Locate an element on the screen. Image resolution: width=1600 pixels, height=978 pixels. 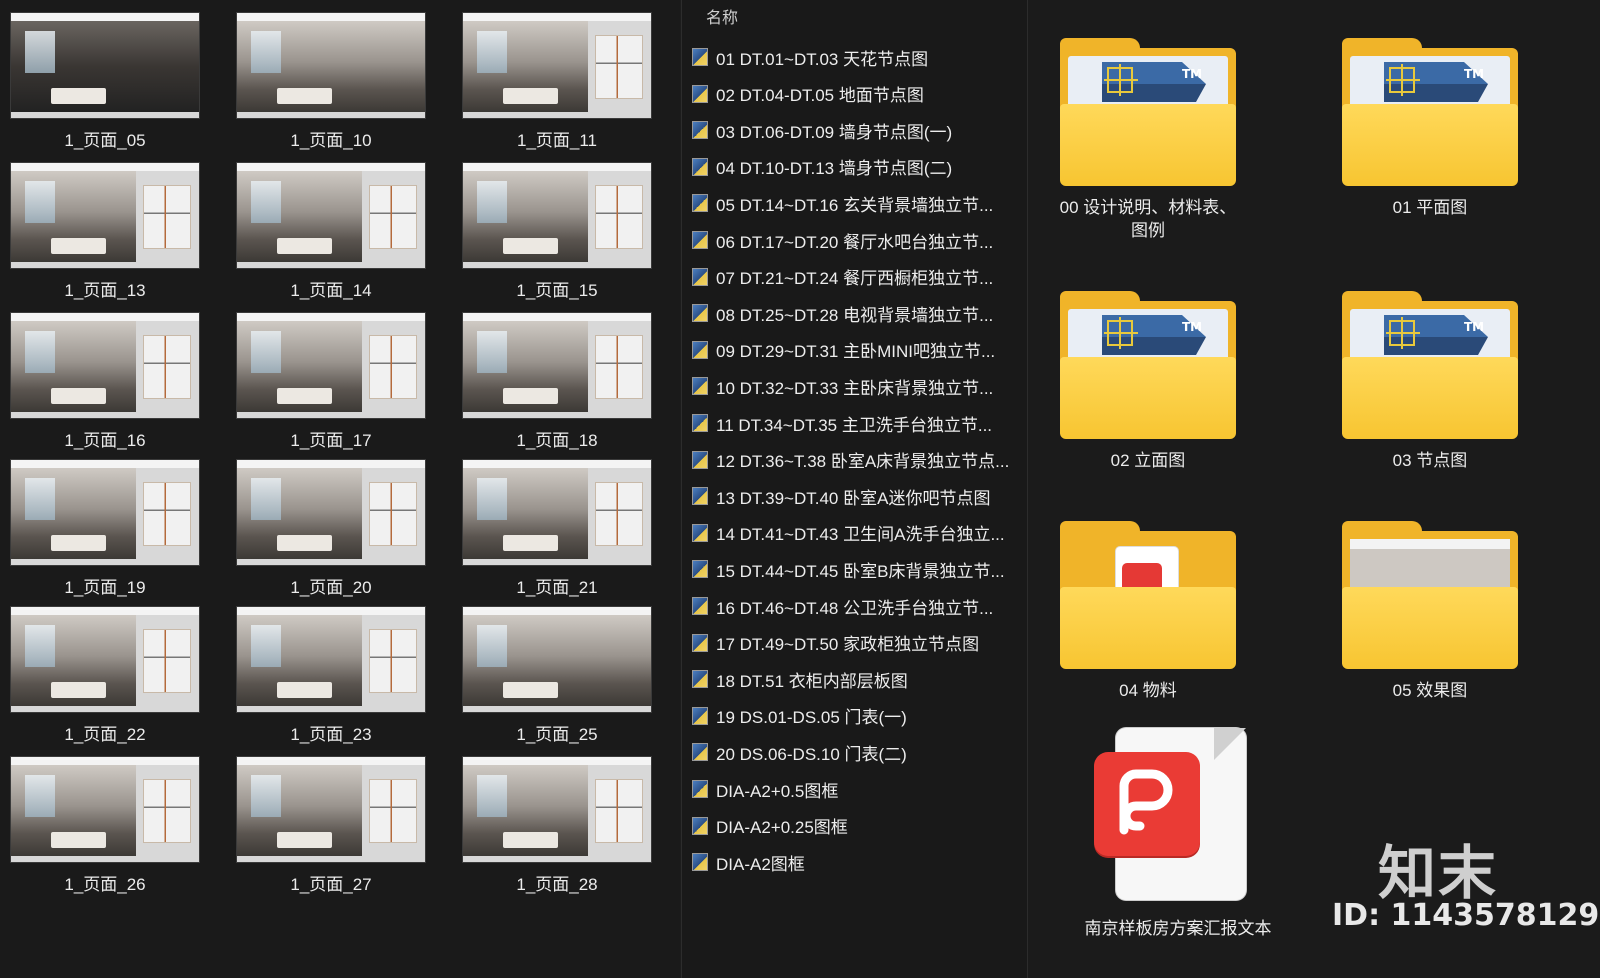
column-header-name: 名称 is located at coordinates (722, 16).